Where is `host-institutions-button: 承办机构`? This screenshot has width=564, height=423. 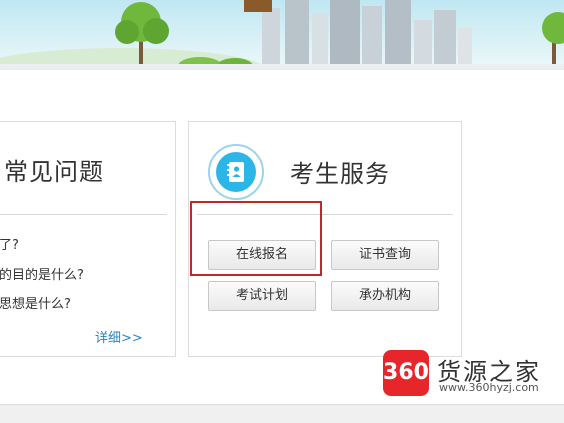
host-institutions-button: 承办机构 is located at coordinates (385, 296).